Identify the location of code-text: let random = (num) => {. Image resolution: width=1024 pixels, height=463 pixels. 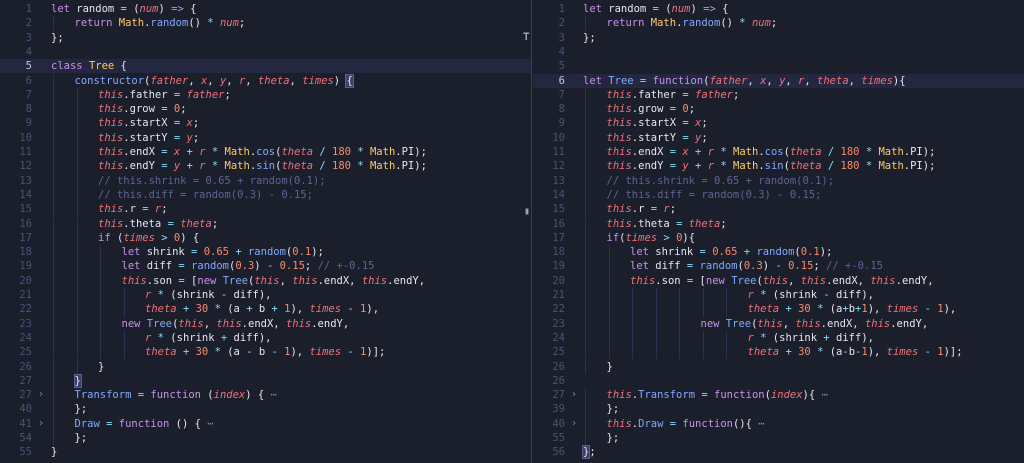
(123, 9).